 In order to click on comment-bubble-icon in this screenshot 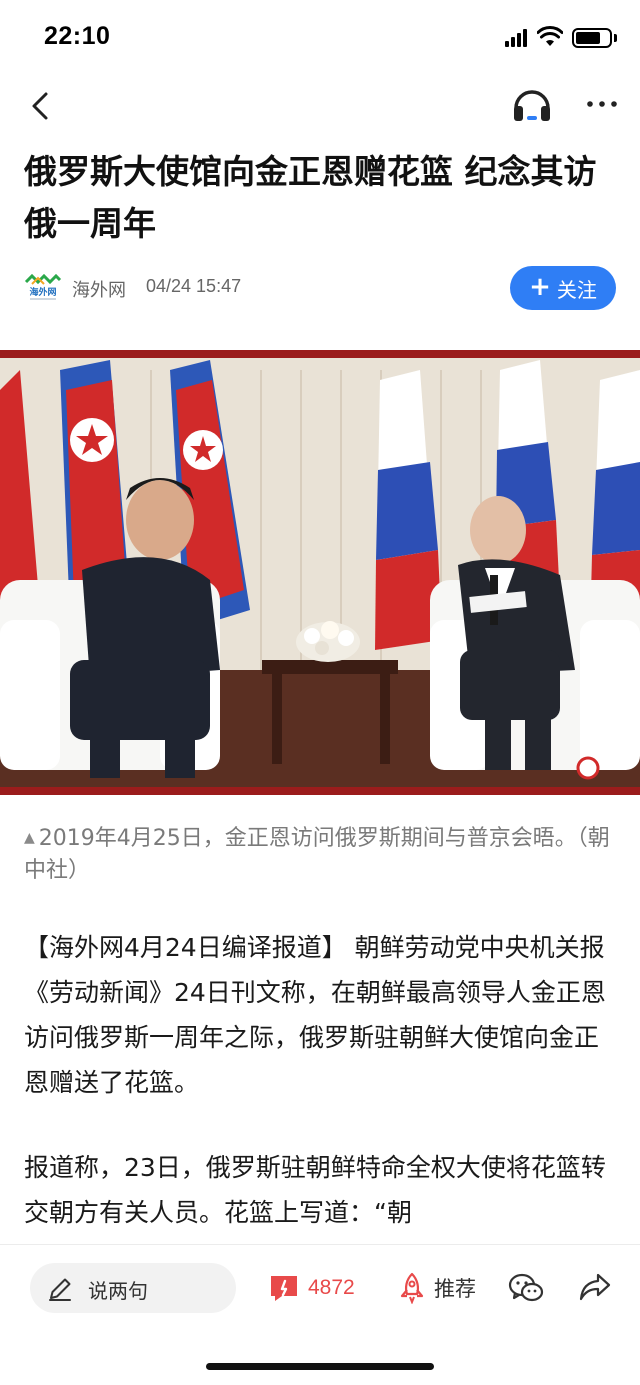, I will do `click(284, 1288)`.